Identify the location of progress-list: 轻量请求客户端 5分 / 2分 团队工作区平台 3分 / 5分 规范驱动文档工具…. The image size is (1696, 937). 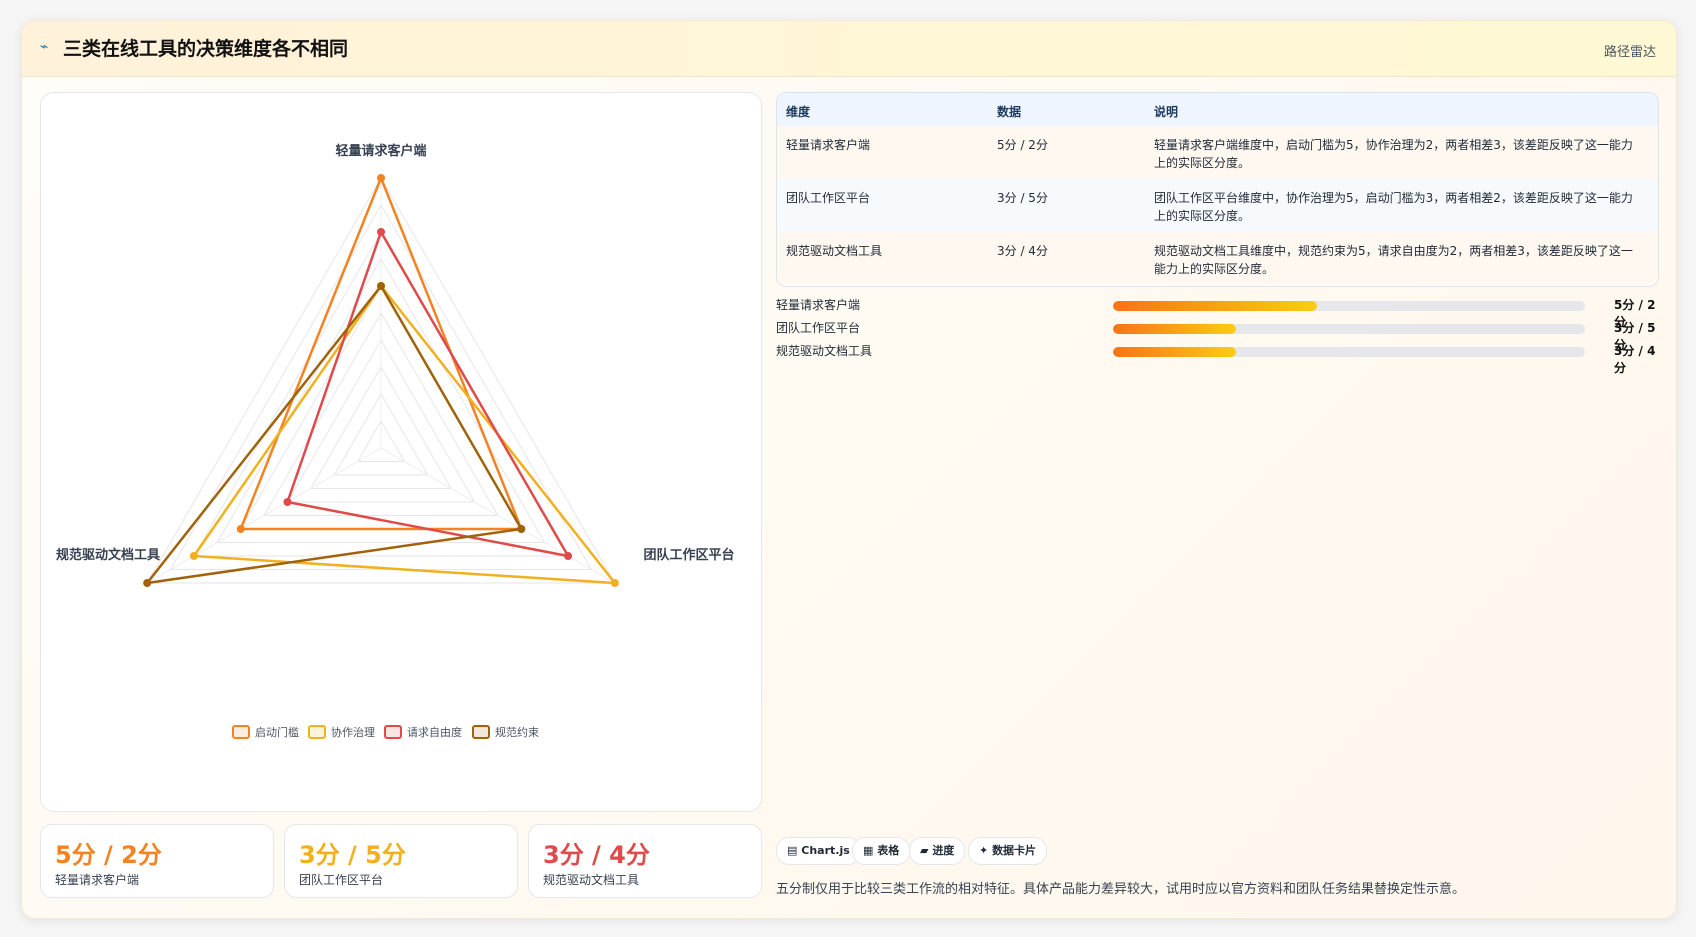
(1216, 335).